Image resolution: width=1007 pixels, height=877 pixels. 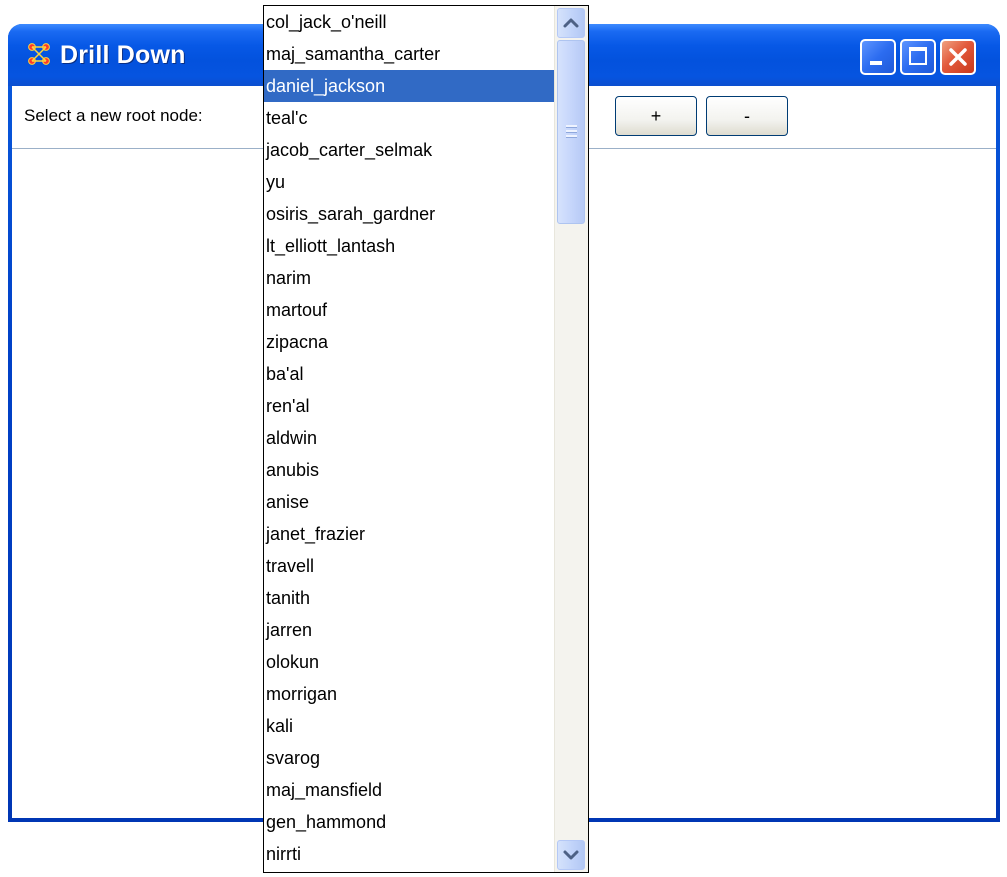 I want to click on list-item: yu, so click(x=410, y=182).